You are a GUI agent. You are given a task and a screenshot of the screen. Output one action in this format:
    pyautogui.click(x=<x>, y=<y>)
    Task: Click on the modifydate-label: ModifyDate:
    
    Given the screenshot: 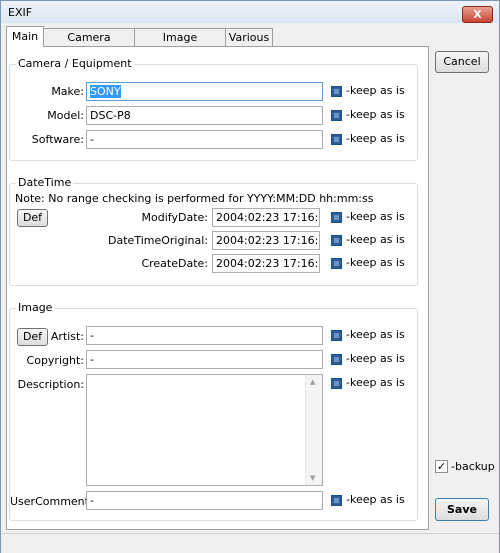 What is the action you would take?
    pyautogui.click(x=174, y=217)
    